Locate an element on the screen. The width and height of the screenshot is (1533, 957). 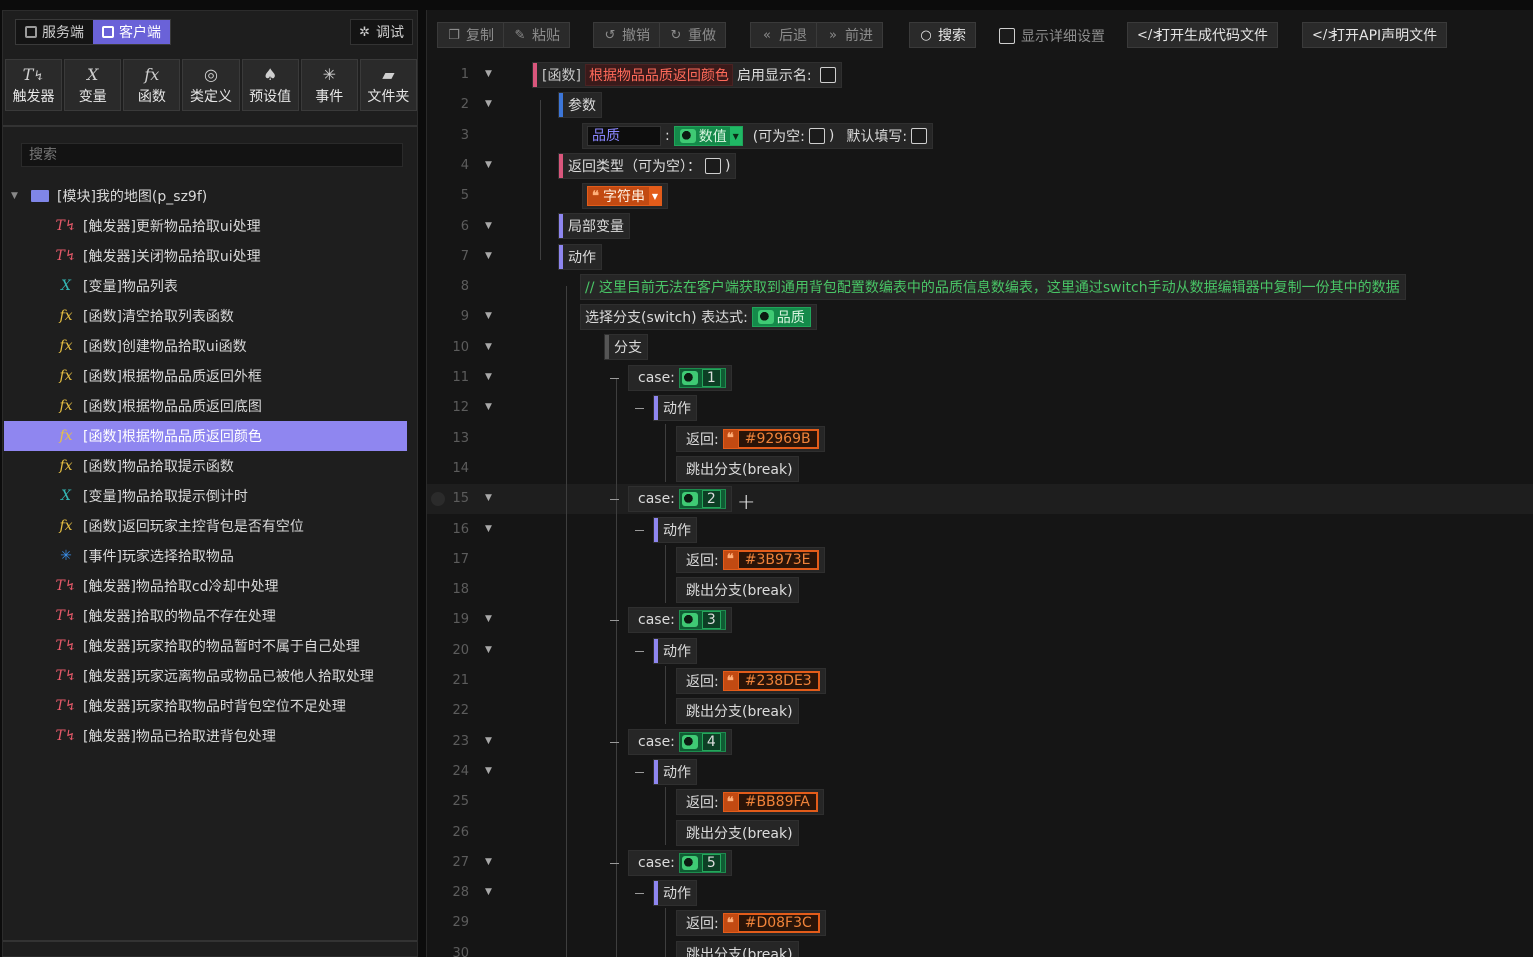
display-name-checkbox is located at coordinates (827, 75).